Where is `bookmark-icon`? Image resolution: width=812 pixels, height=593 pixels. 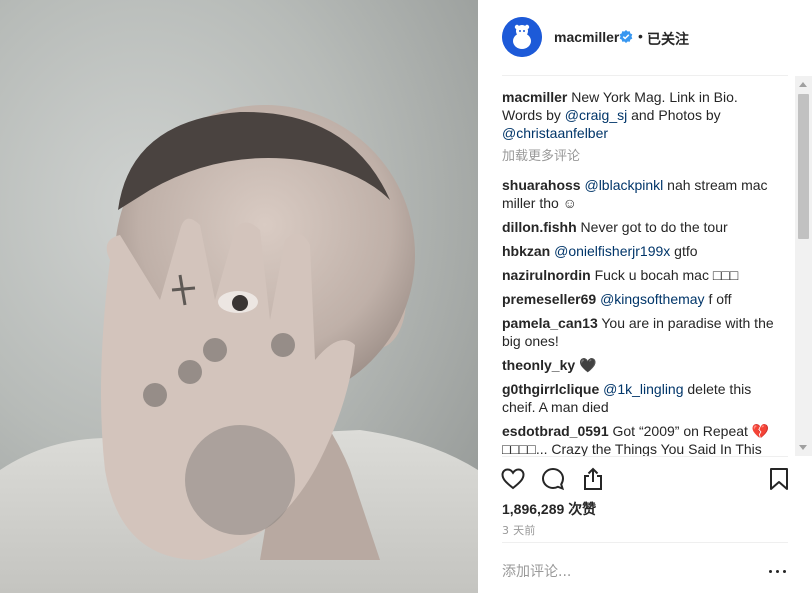 bookmark-icon is located at coordinates (779, 479).